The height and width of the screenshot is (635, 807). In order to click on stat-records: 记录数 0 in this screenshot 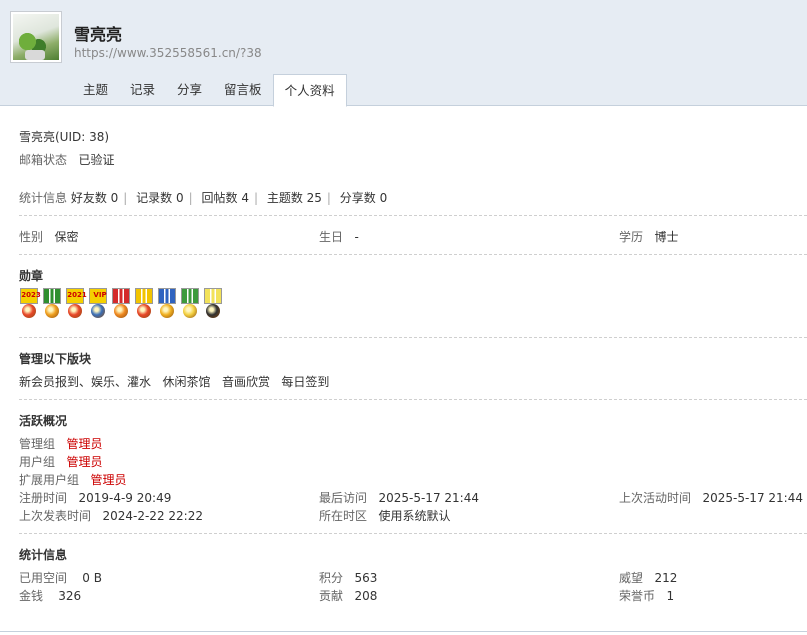, I will do `click(159, 198)`.